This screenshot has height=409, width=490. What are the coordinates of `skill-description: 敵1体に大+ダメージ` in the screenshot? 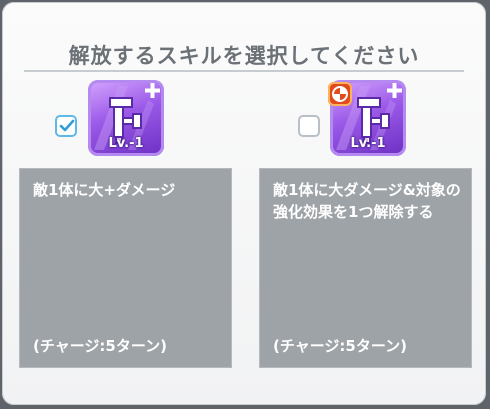 It's located at (104, 190).